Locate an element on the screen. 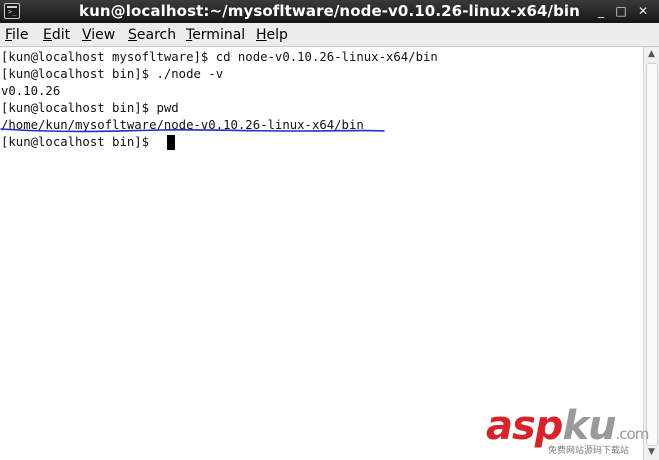 This screenshot has width=659, height=460. menu-search: Search is located at coordinates (152, 35).